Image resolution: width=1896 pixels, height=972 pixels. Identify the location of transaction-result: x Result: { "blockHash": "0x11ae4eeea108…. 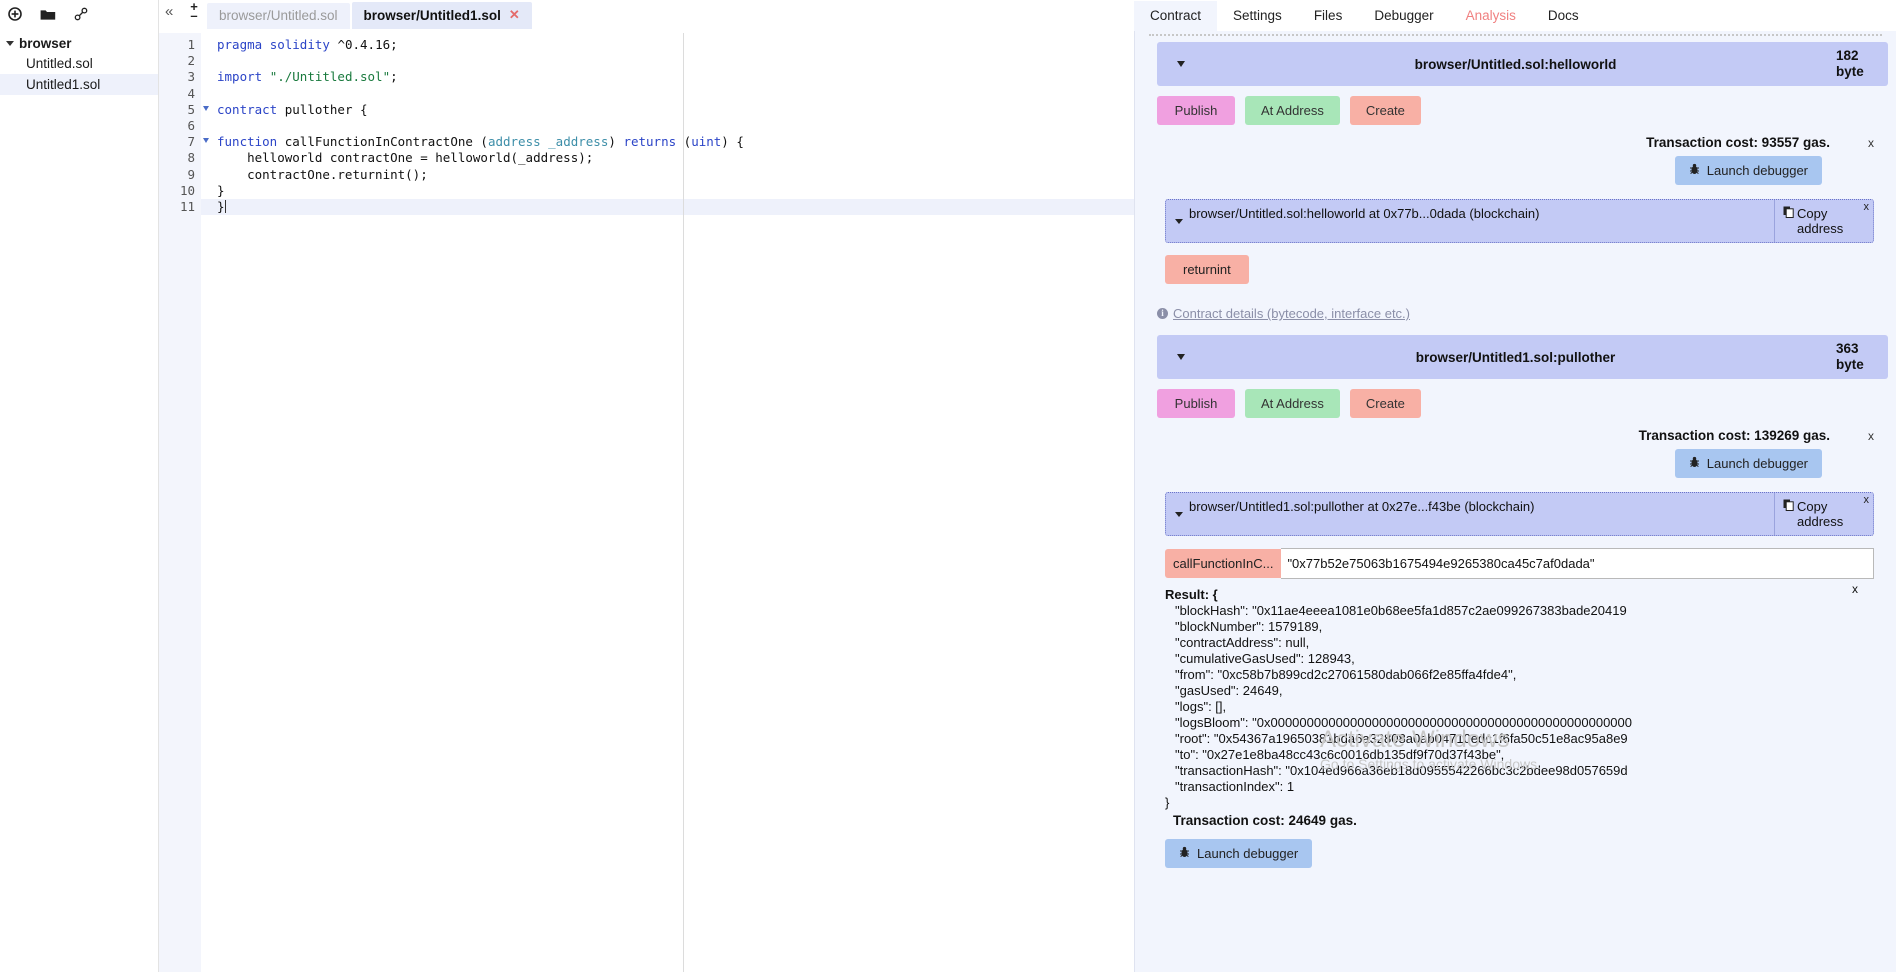
(1515, 704).